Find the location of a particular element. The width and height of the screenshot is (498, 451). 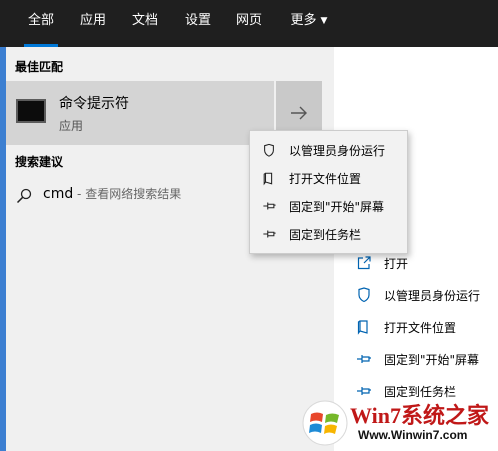

chevron-down-icon: ▼ is located at coordinates (324, 21).